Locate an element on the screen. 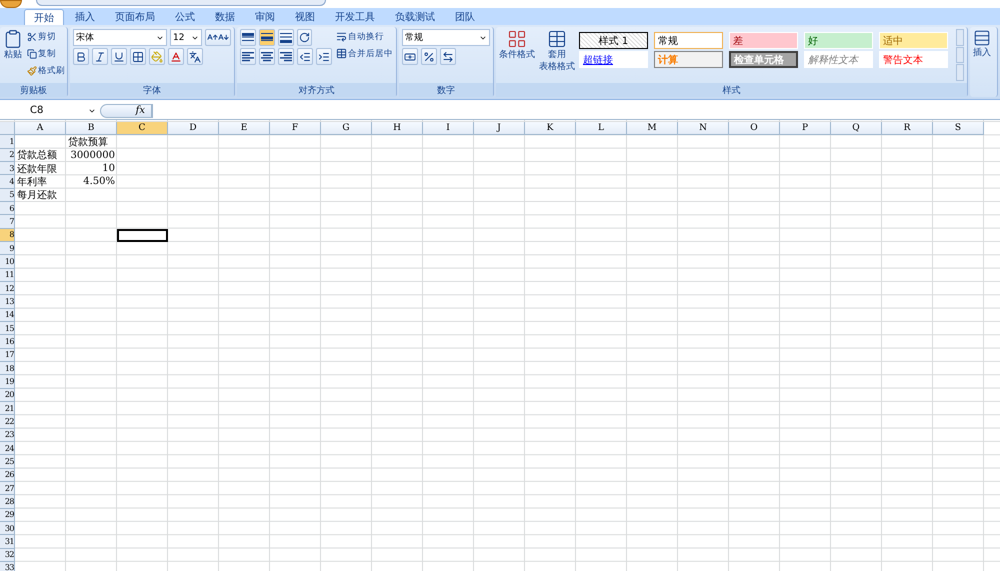 This screenshot has width=1000, height=571. conditional-format-button: 条件格式 is located at coordinates (517, 55).